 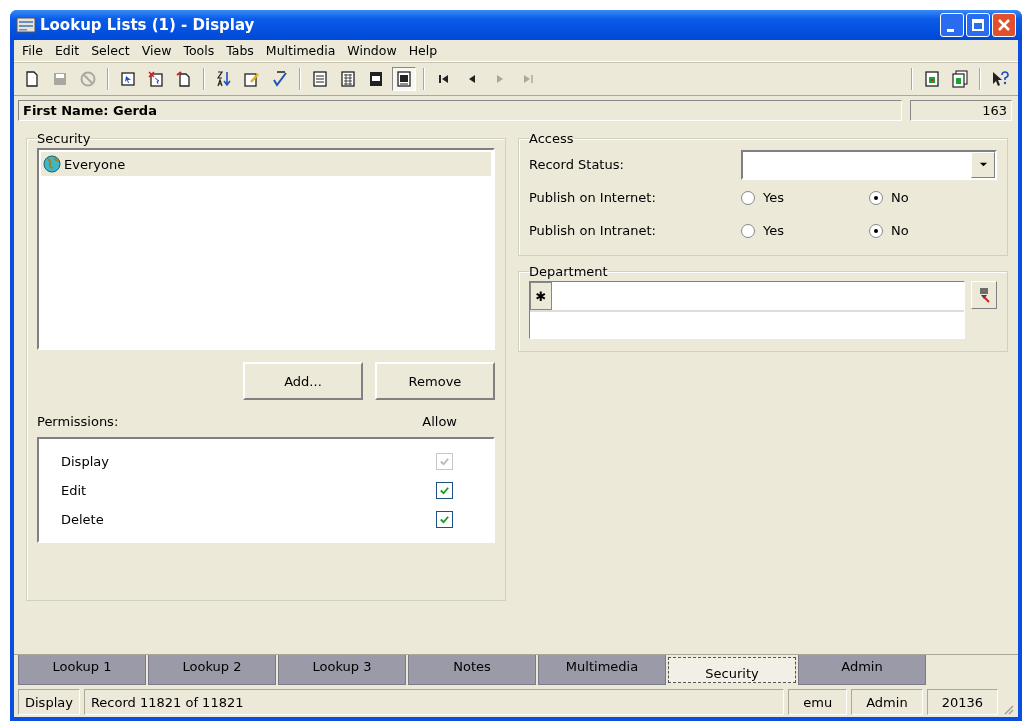 I want to click on menu-item: Edit, so click(x=67, y=50).